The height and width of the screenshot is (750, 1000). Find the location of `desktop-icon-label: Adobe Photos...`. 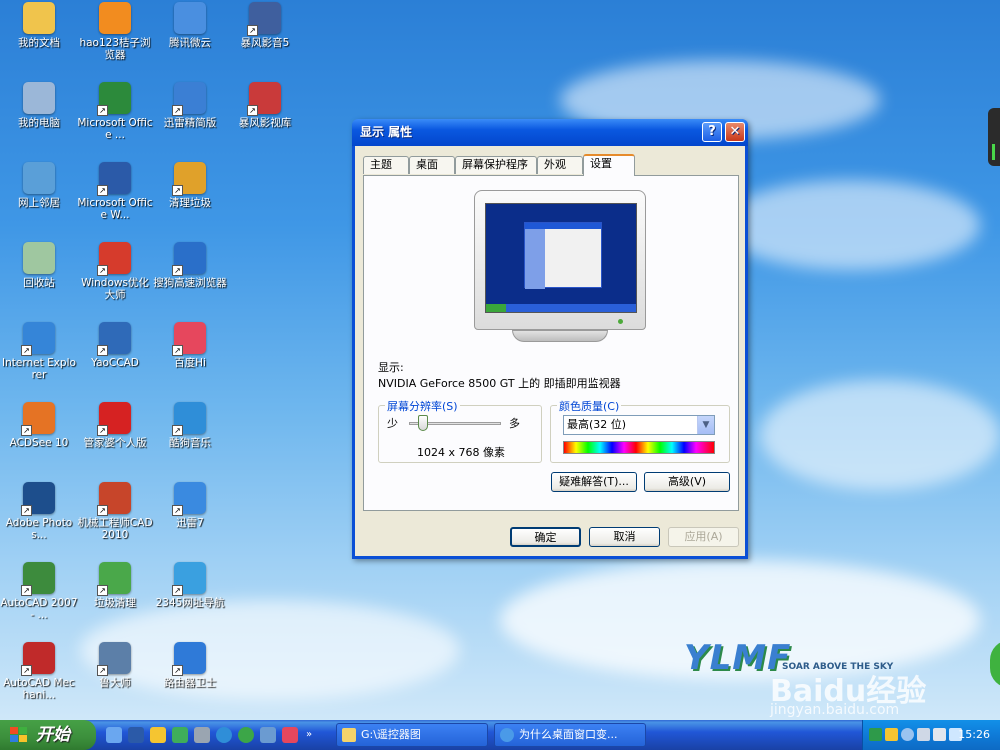

desktop-icon-label: Adobe Photos... is located at coordinates (39, 529).